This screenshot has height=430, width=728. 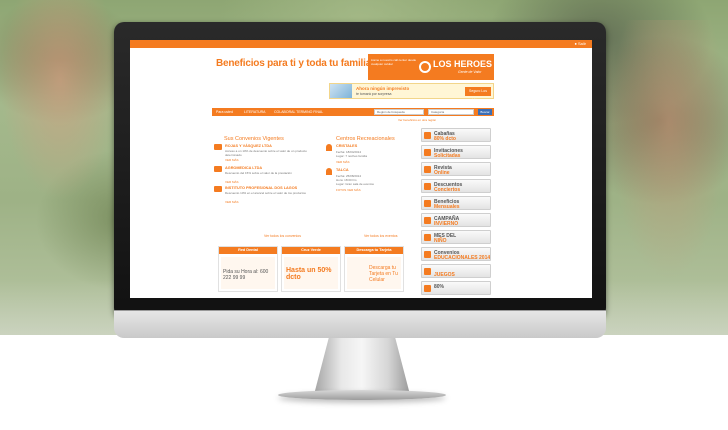 I want to click on banner-line1: Ahora ningún imprevisto, so click(x=383, y=88).